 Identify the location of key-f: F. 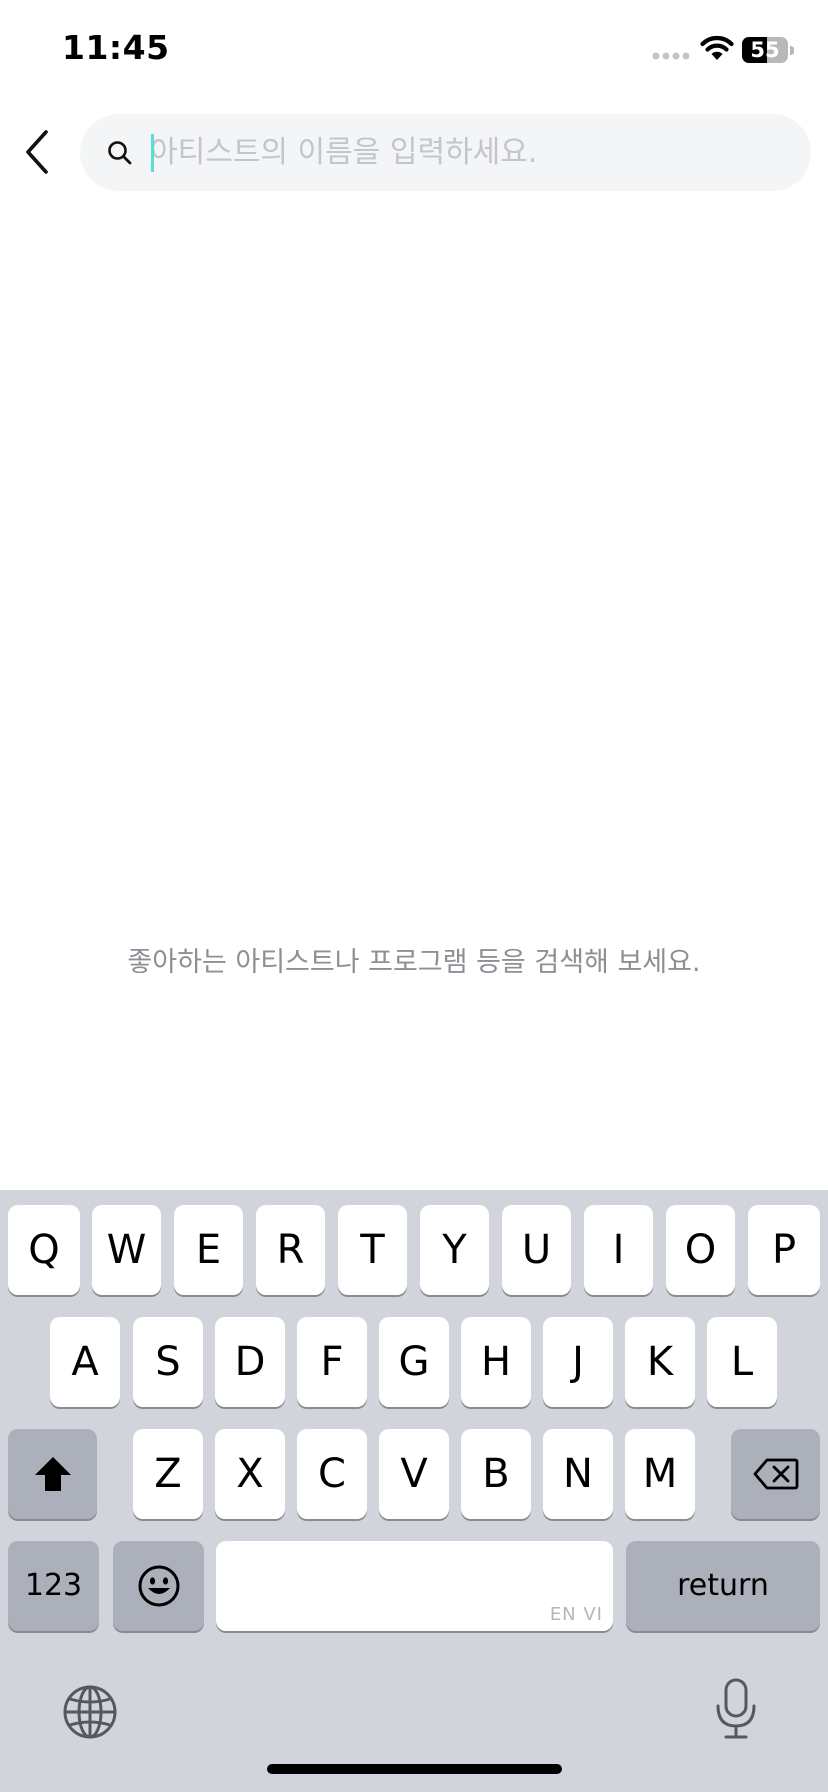
(332, 1362).